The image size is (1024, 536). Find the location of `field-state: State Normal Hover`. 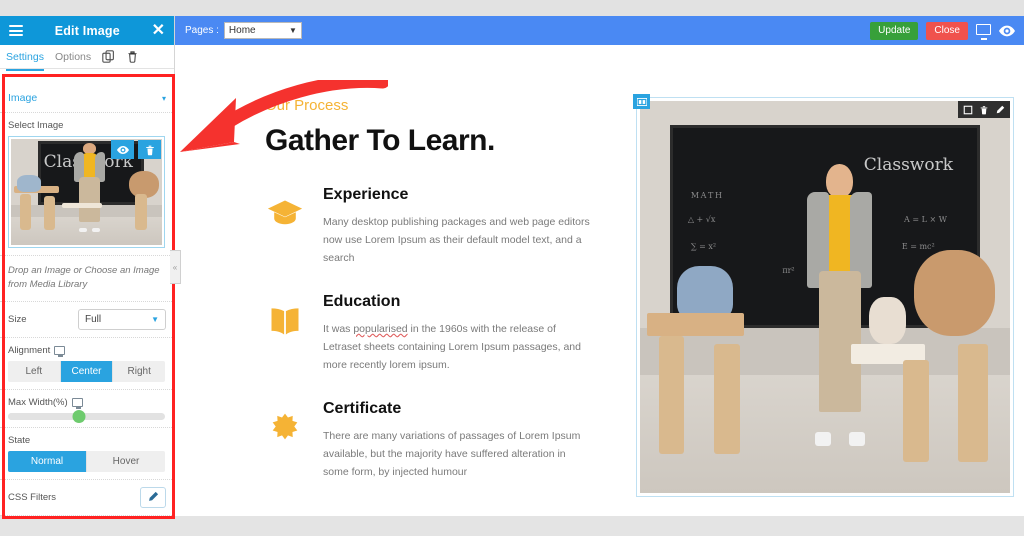

field-state: State Normal Hover is located at coordinates (87, 454).